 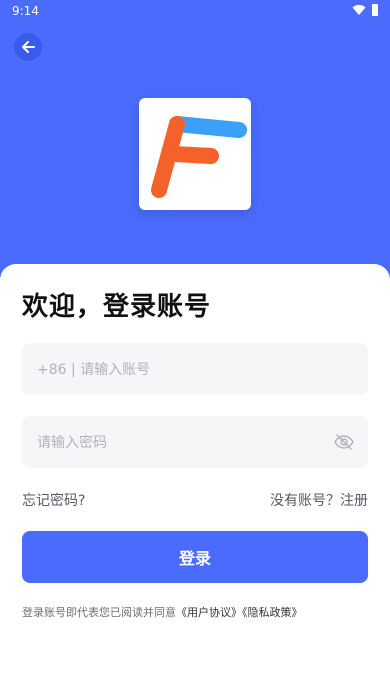 What do you see at coordinates (182, 443) in the screenshot?
I see `password-input` at bounding box center [182, 443].